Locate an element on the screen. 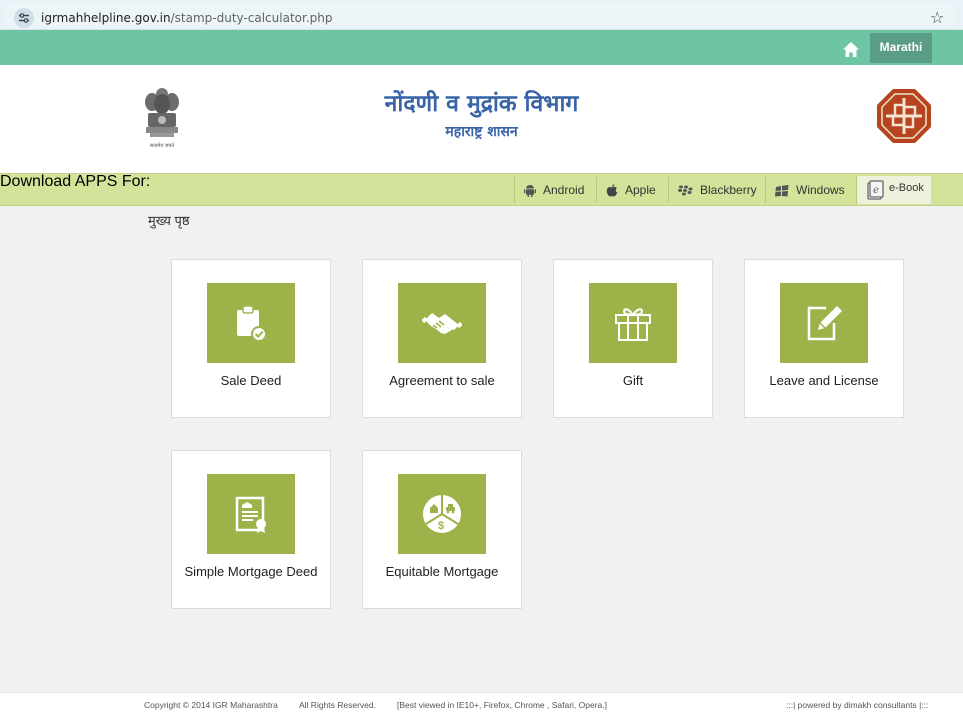 This screenshot has width=963, height=714. url-path: /stamp-duty-calculator.php is located at coordinates (251, 18).